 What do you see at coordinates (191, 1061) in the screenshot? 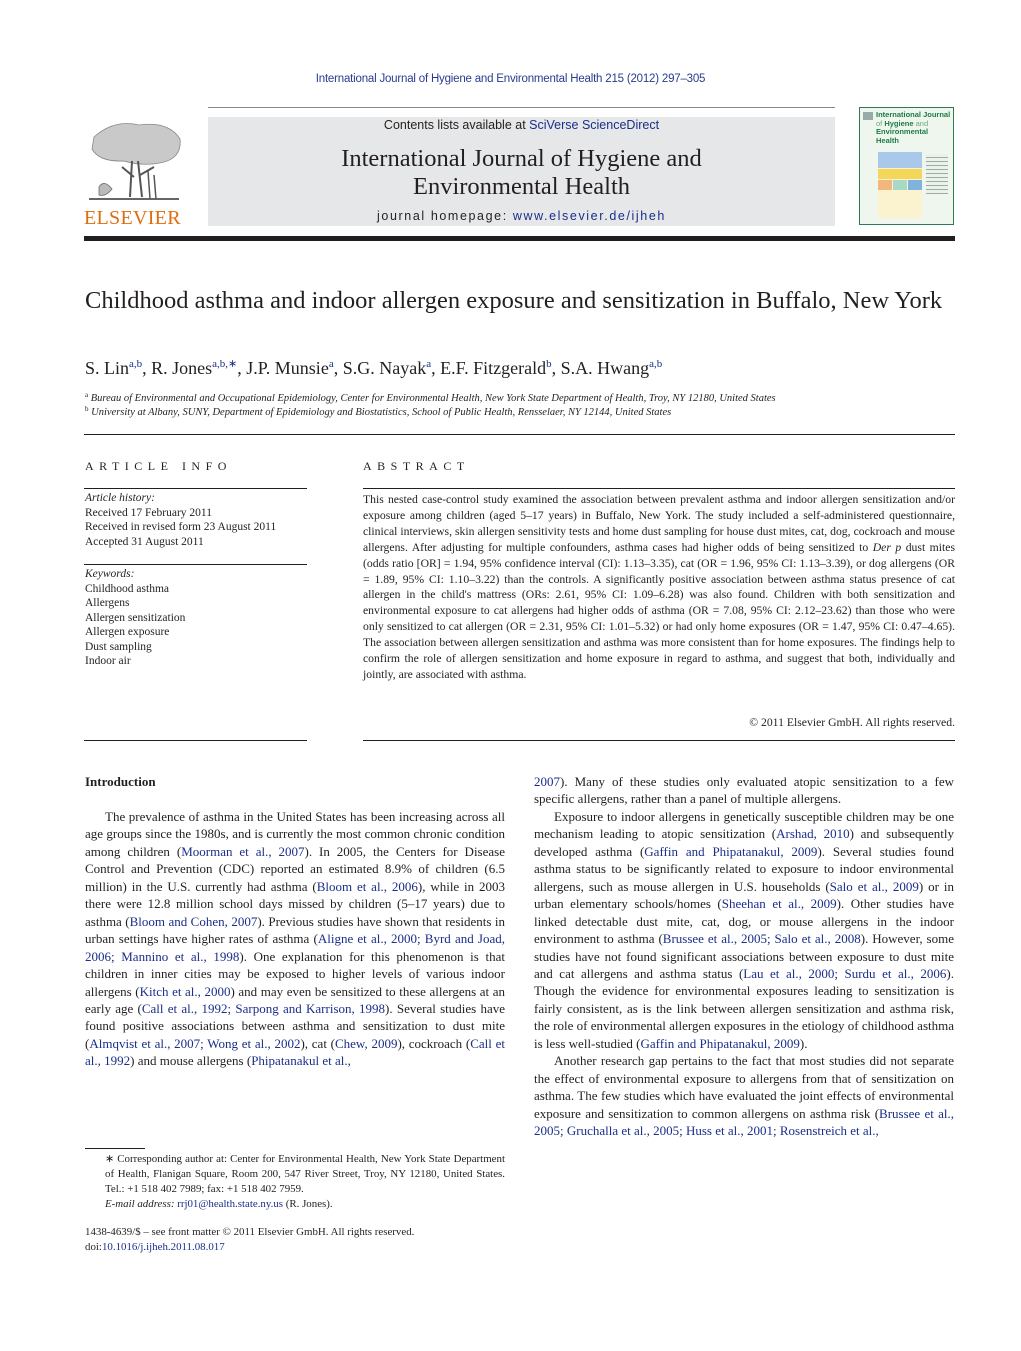
I see `body-text: ) and mouse allergens (` at bounding box center [191, 1061].